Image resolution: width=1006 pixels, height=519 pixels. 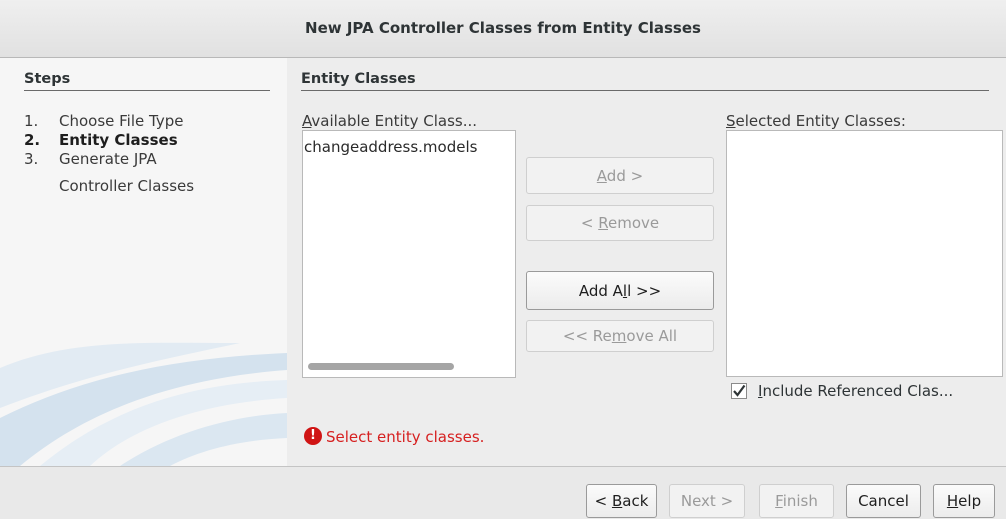 I want to click on btn-text: dd >, so click(x=625, y=175).